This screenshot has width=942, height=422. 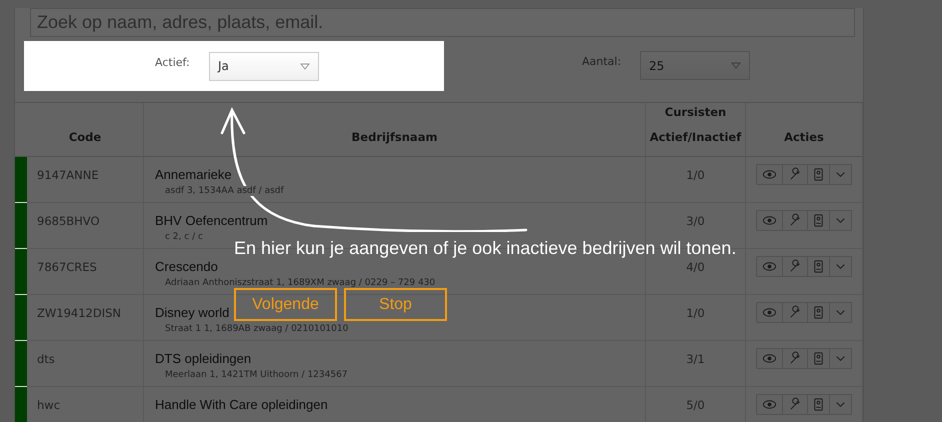 What do you see at coordinates (85, 364) in the screenshot?
I see `code-cell: dts` at bounding box center [85, 364].